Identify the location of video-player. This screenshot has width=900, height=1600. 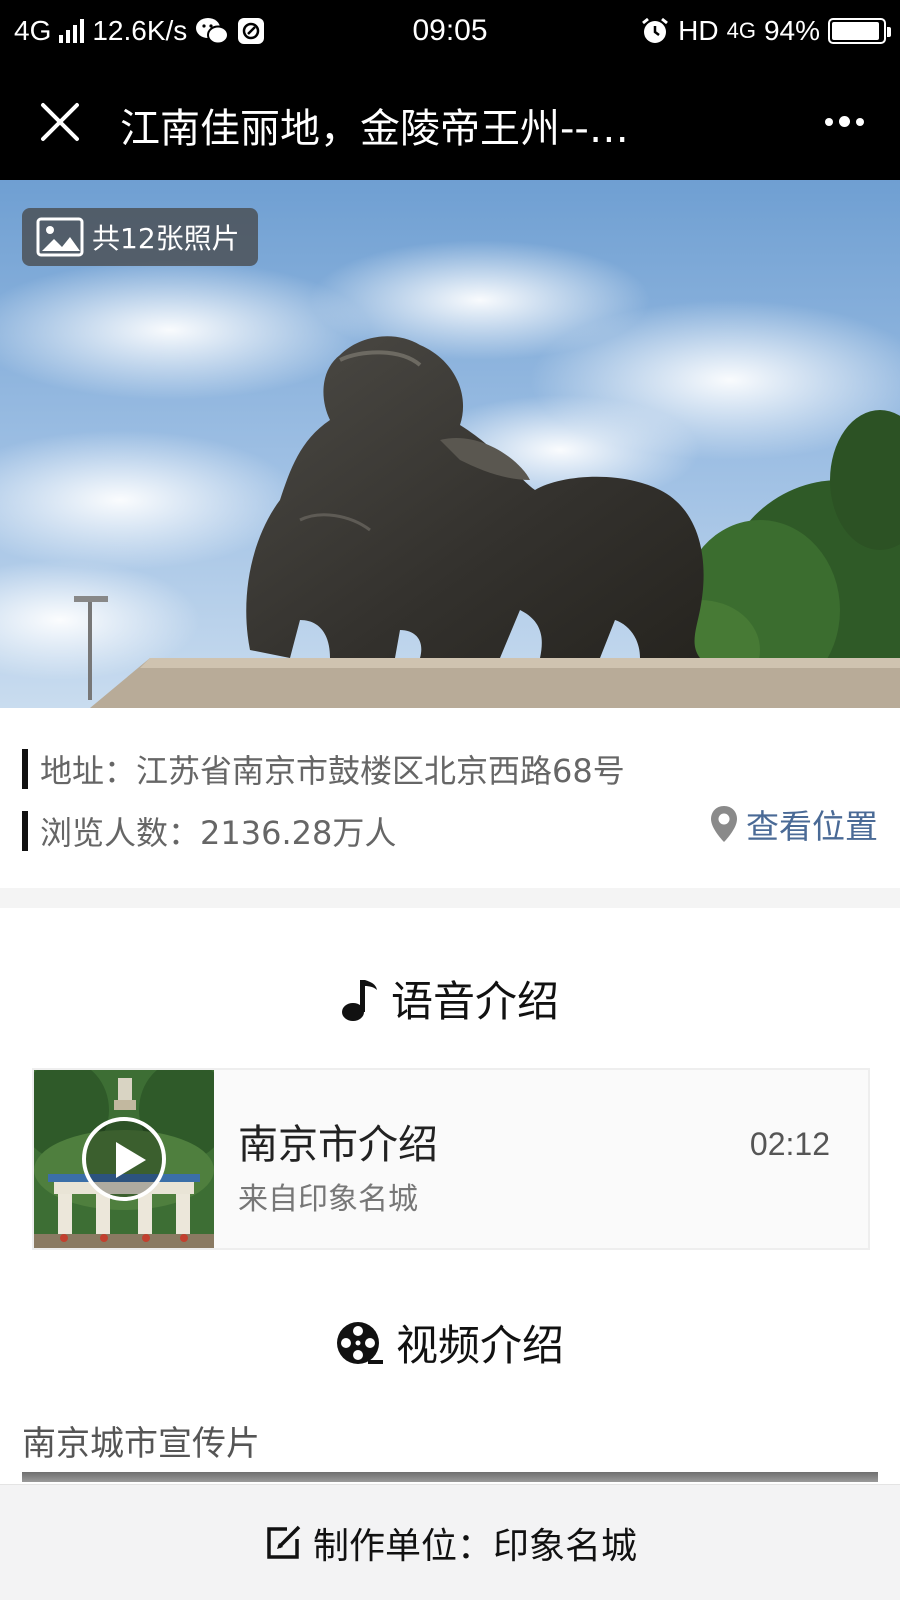
(450, 1477).